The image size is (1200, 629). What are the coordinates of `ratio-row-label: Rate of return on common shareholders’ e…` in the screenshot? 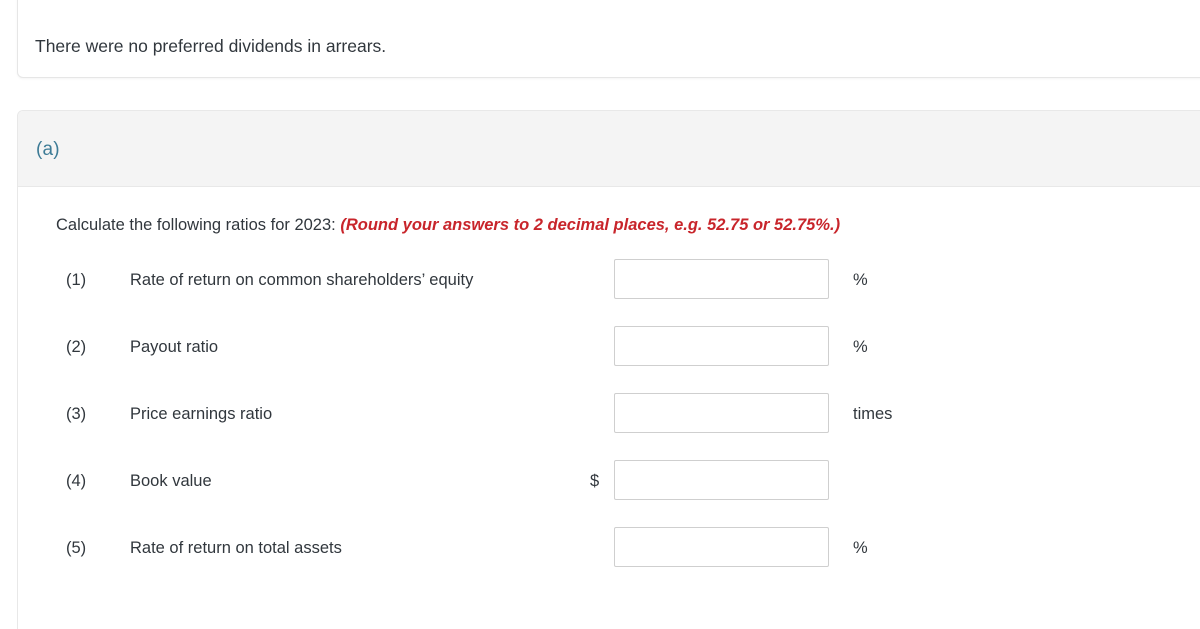 It's located at (302, 280).